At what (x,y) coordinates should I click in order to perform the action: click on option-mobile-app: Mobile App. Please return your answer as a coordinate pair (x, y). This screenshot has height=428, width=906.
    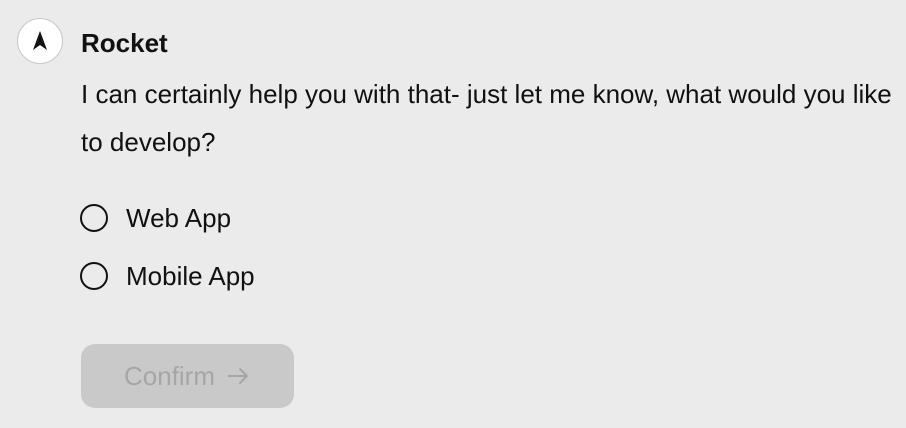
    Looking at the image, I should click on (167, 276).